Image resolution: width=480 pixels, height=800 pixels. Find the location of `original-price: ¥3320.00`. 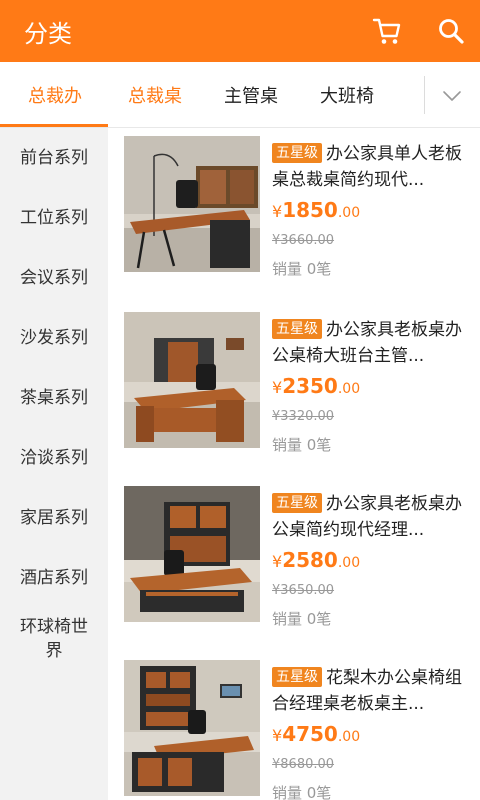

original-price: ¥3320.00 is located at coordinates (303, 416).